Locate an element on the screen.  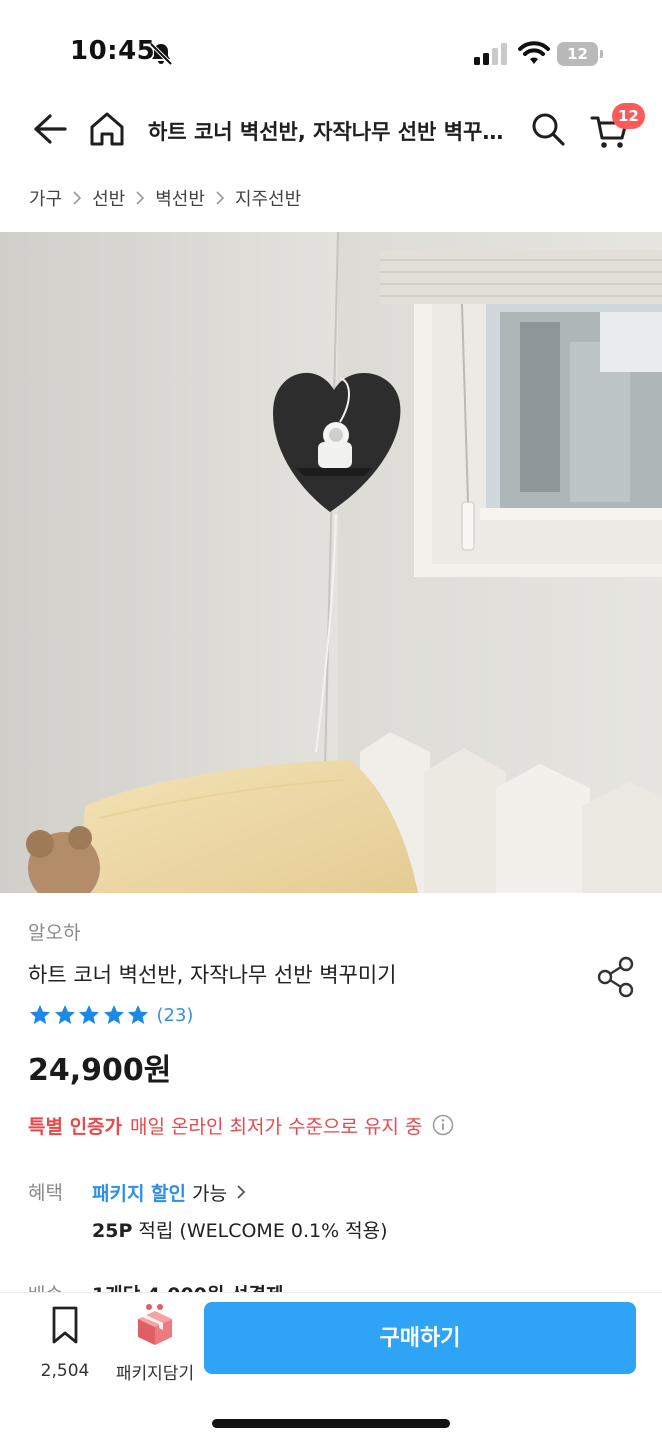
cart-count-badge: 12 is located at coordinates (628, 116).